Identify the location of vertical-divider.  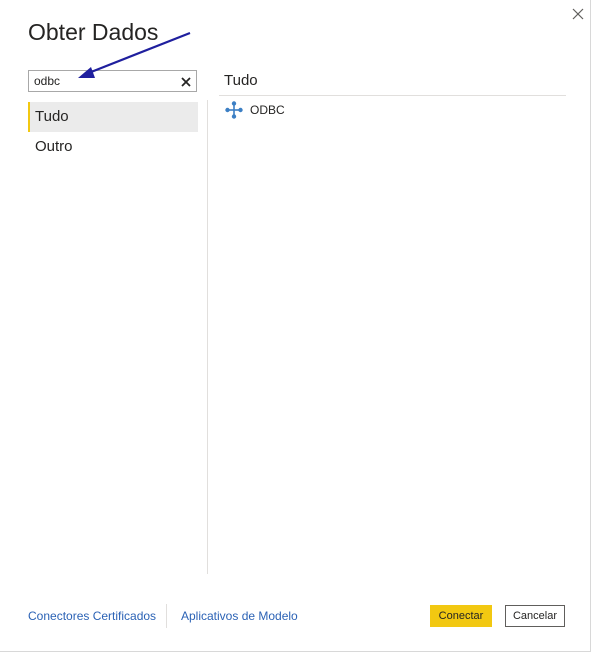
(207, 337).